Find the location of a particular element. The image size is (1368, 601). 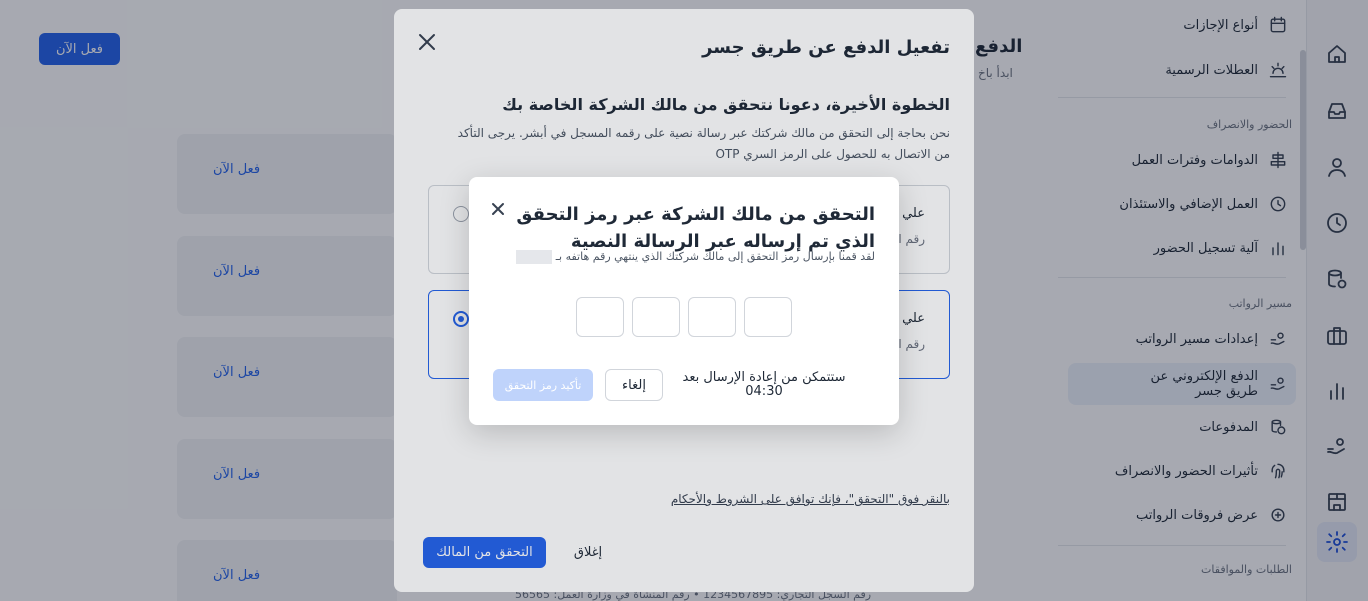

close-icon is located at coordinates (498, 208).